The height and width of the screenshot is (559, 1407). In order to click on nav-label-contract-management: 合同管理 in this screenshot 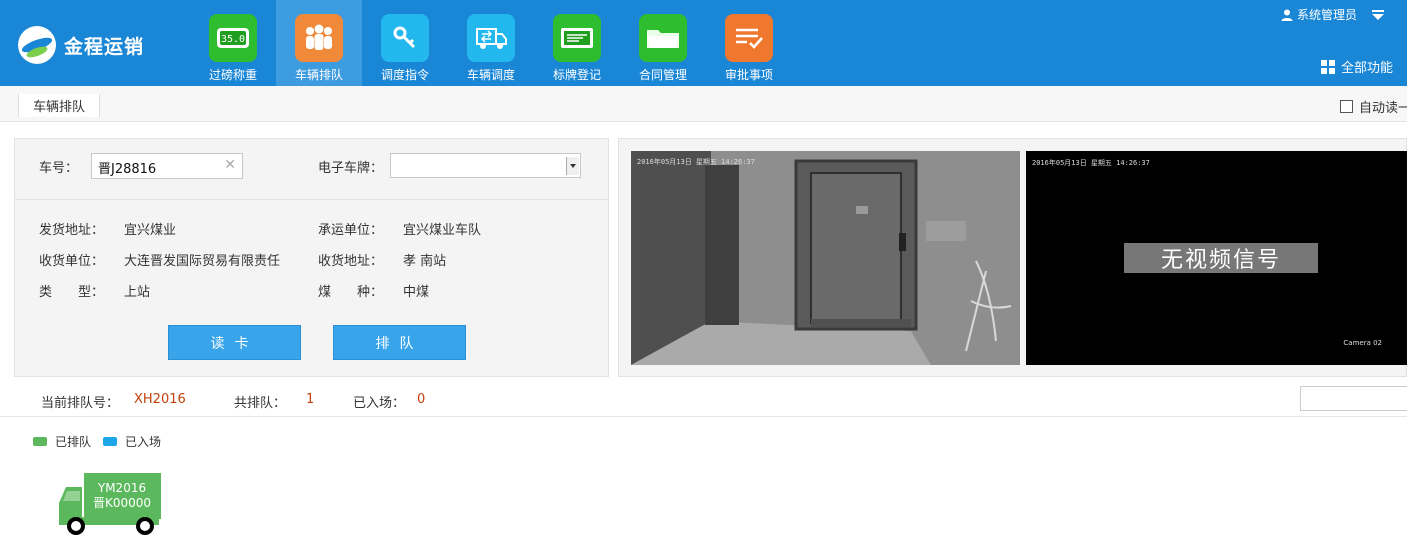, I will do `click(662, 75)`.